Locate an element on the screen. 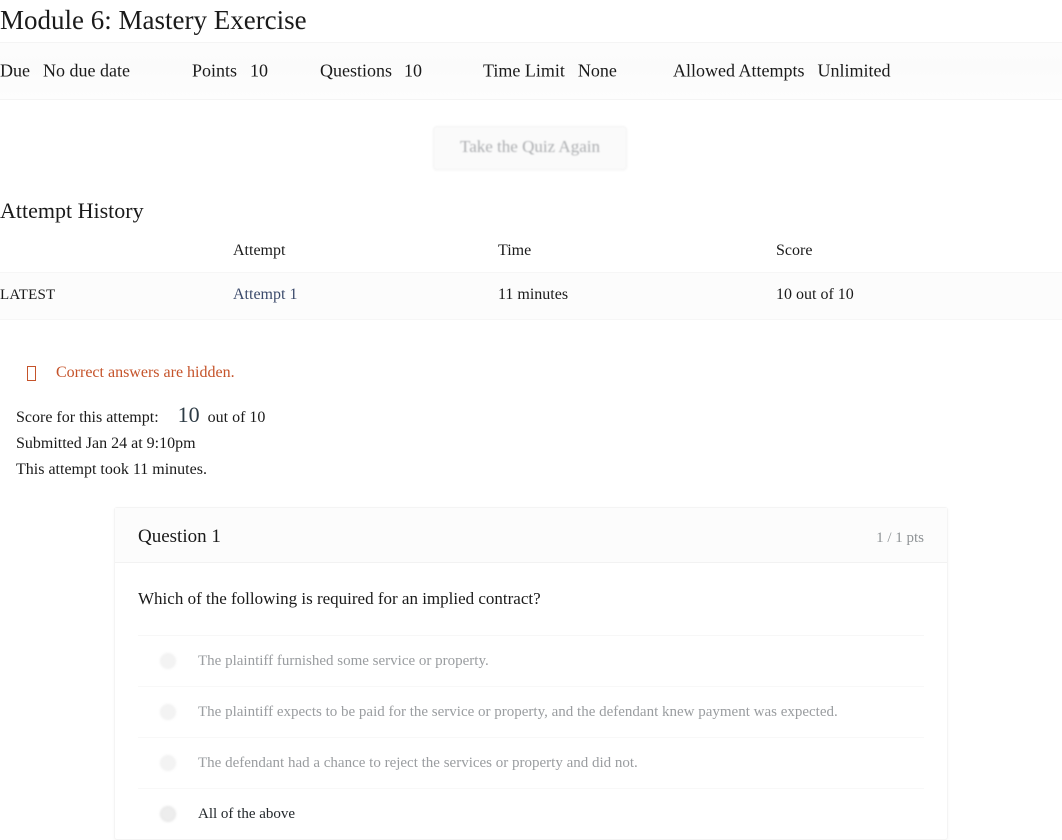 The height and width of the screenshot is (840, 1062). table-row: LATEST Attempt 1 11 minutes 10 out of 10 is located at coordinates (531, 296).